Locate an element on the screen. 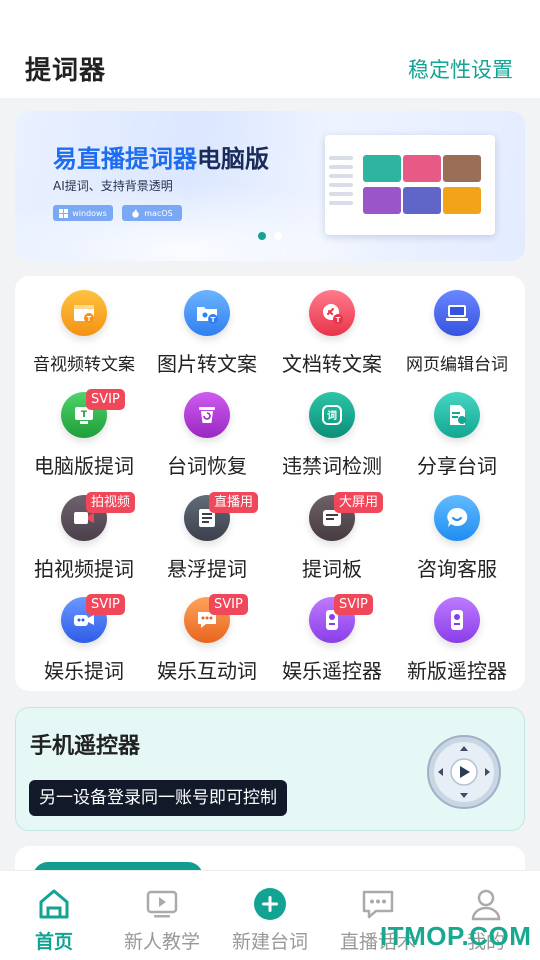 The height and width of the screenshot is (960, 540). tab-tutorial: 新人教学 is located at coordinates (162, 915).